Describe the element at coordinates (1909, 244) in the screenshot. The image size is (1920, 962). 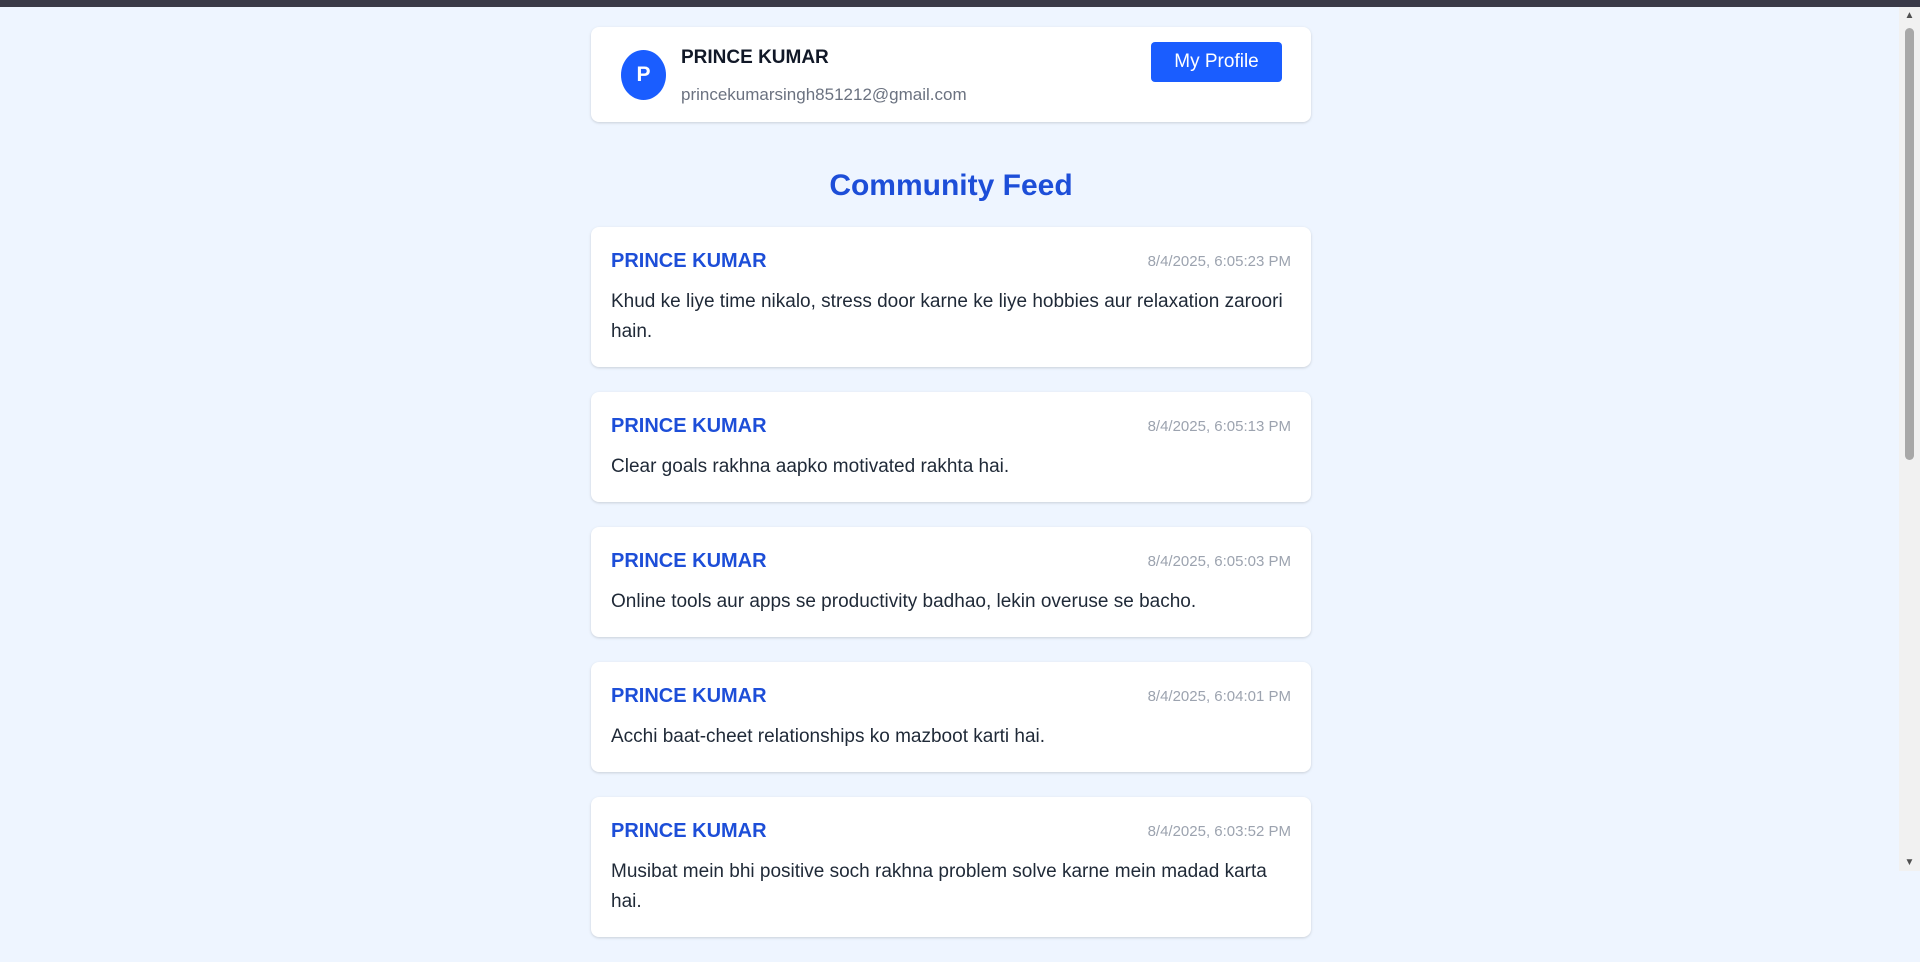
I see `scrollbar-thumb` at that location.